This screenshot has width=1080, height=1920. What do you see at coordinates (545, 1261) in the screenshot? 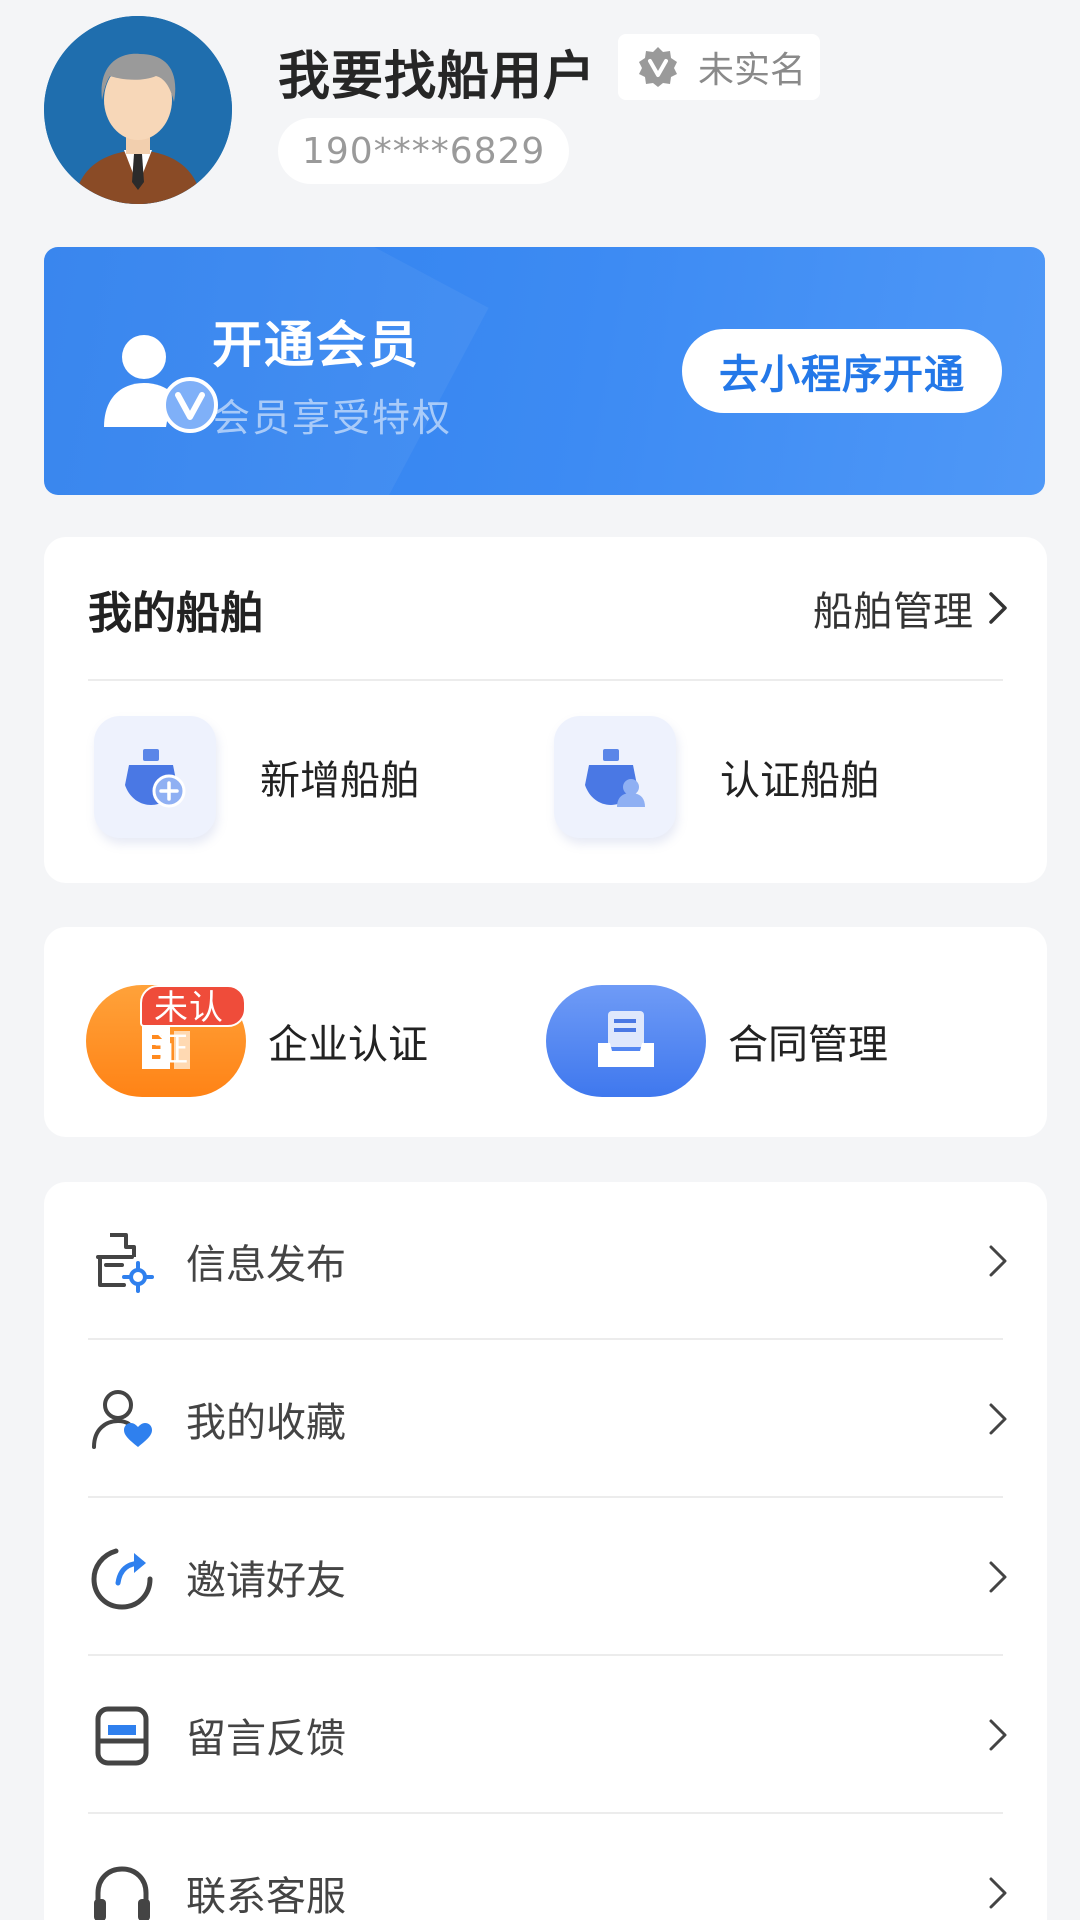
I see `menu-item-publish: 信息发布` at bounding box center [545, 1261].